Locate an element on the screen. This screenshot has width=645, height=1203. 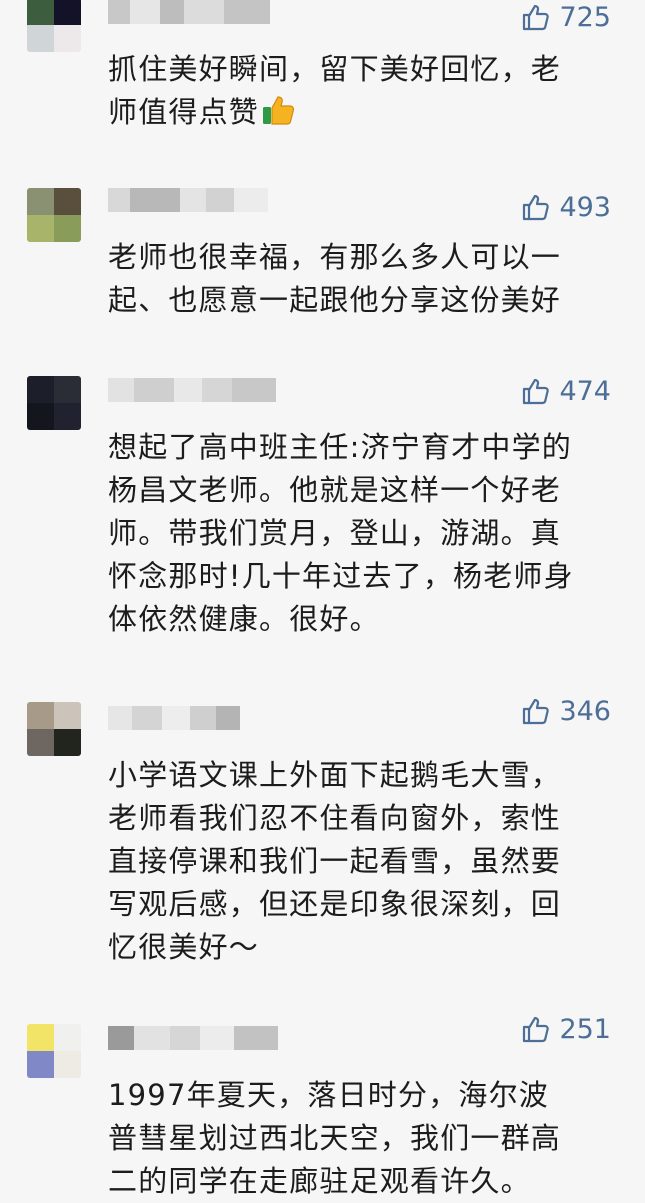
comment-body: 抓住美好瞬间，留下美好回忆，老 师值得点赞 is located at coordinates (335, 90).